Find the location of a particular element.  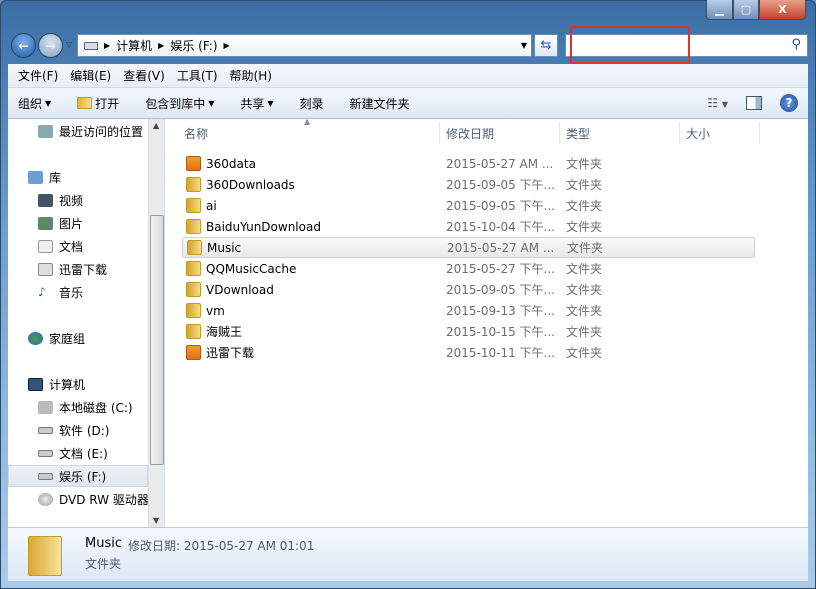

sidebar-label: 库 is located at coordinates (55, 177).